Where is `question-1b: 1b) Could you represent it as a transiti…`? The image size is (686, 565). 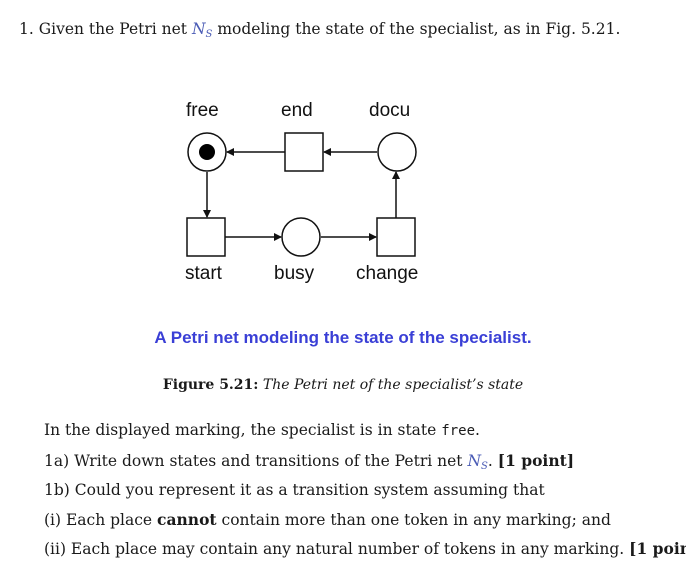
question-1b: 1b) Could you represent it as a transiti… is located at coordinates (294, 490).